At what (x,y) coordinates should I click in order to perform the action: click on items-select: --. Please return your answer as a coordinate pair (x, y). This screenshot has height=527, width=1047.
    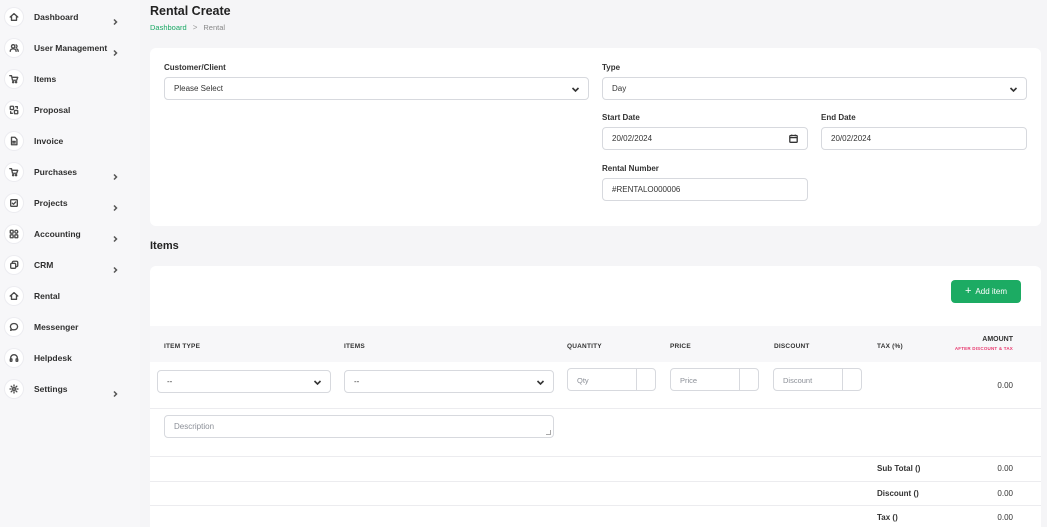
    Looking at the image, I should click on (449, 381).